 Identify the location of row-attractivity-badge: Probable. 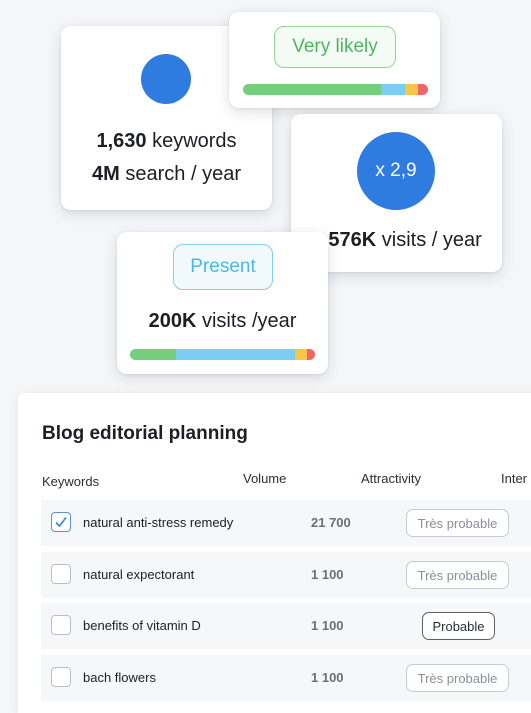
(458, 626).